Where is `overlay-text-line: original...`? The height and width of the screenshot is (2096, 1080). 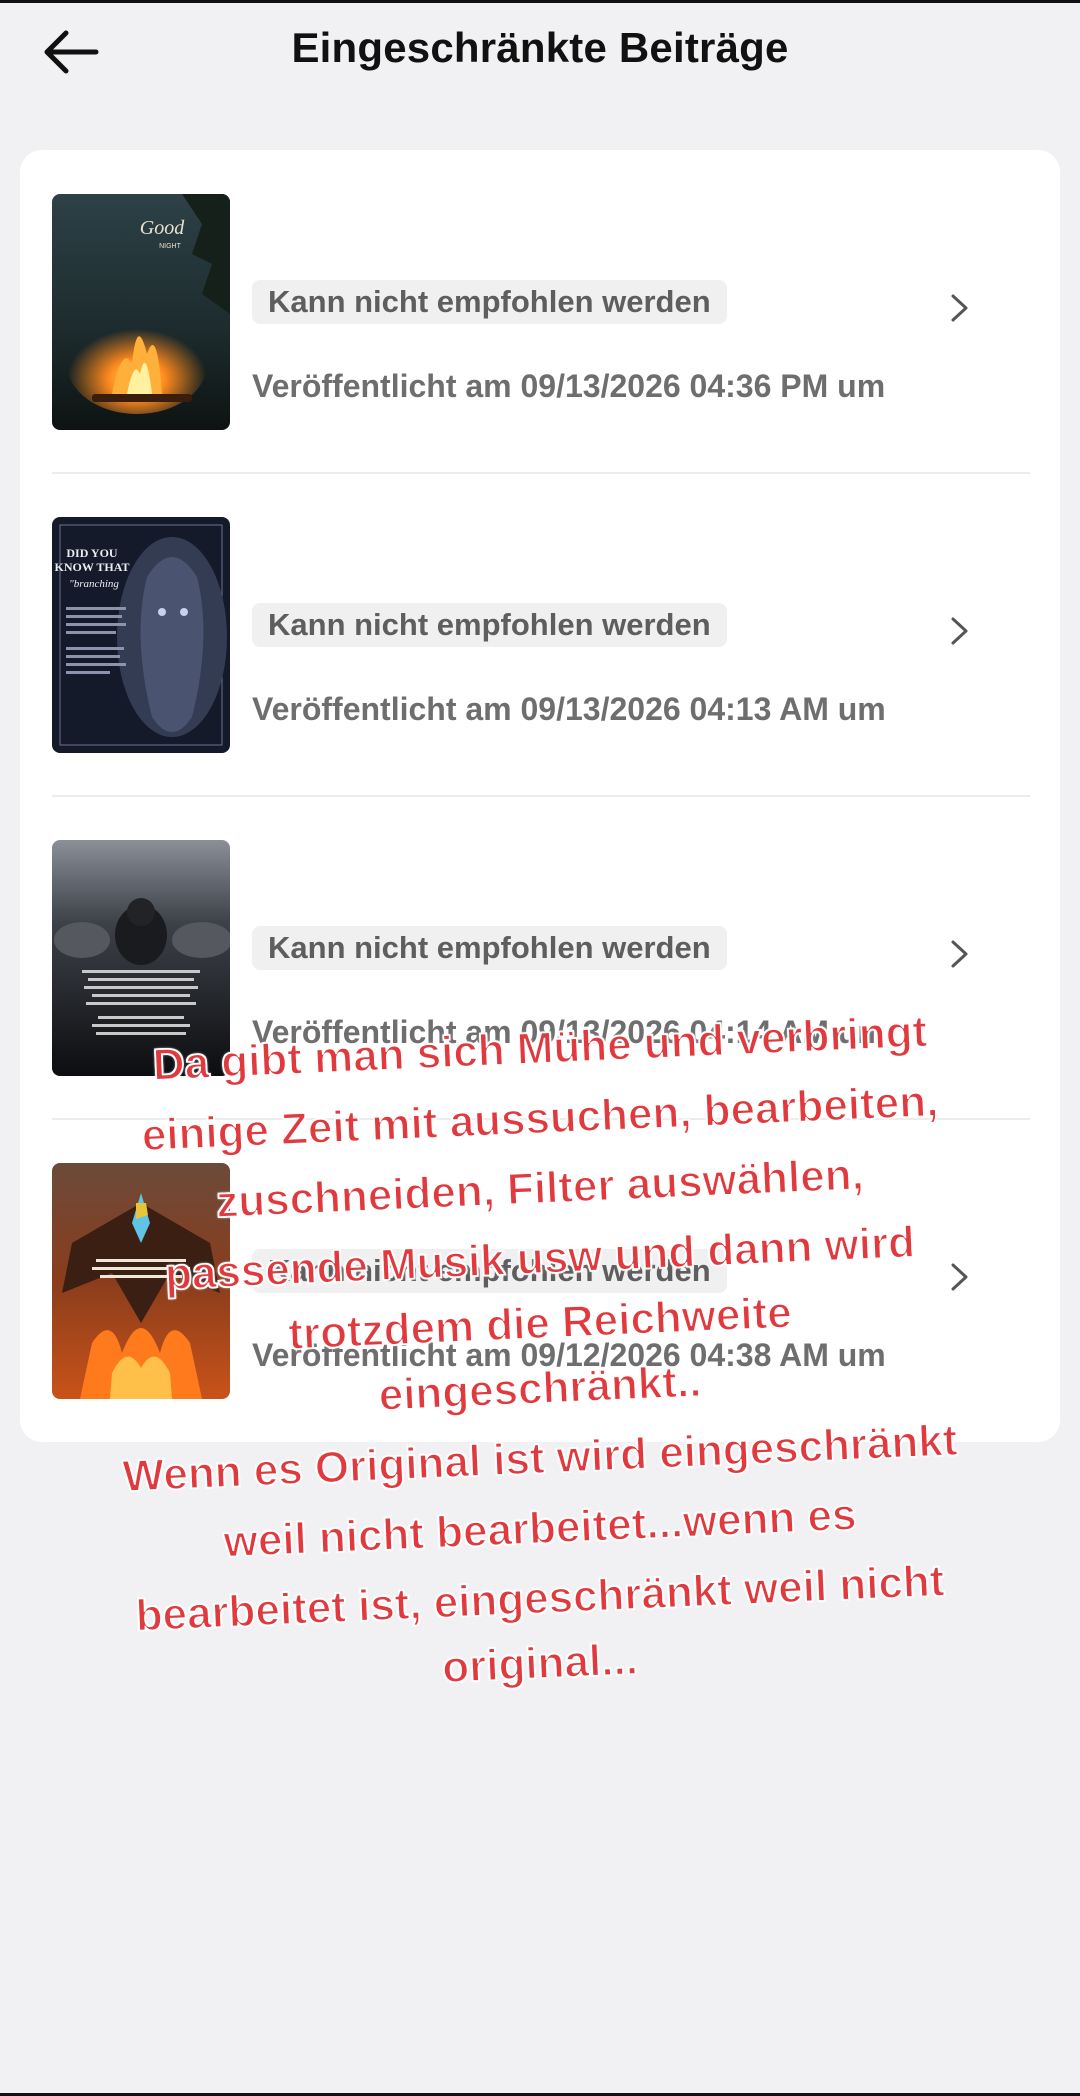
overlay-text-line: original... is located at coordinates (539, 1663).